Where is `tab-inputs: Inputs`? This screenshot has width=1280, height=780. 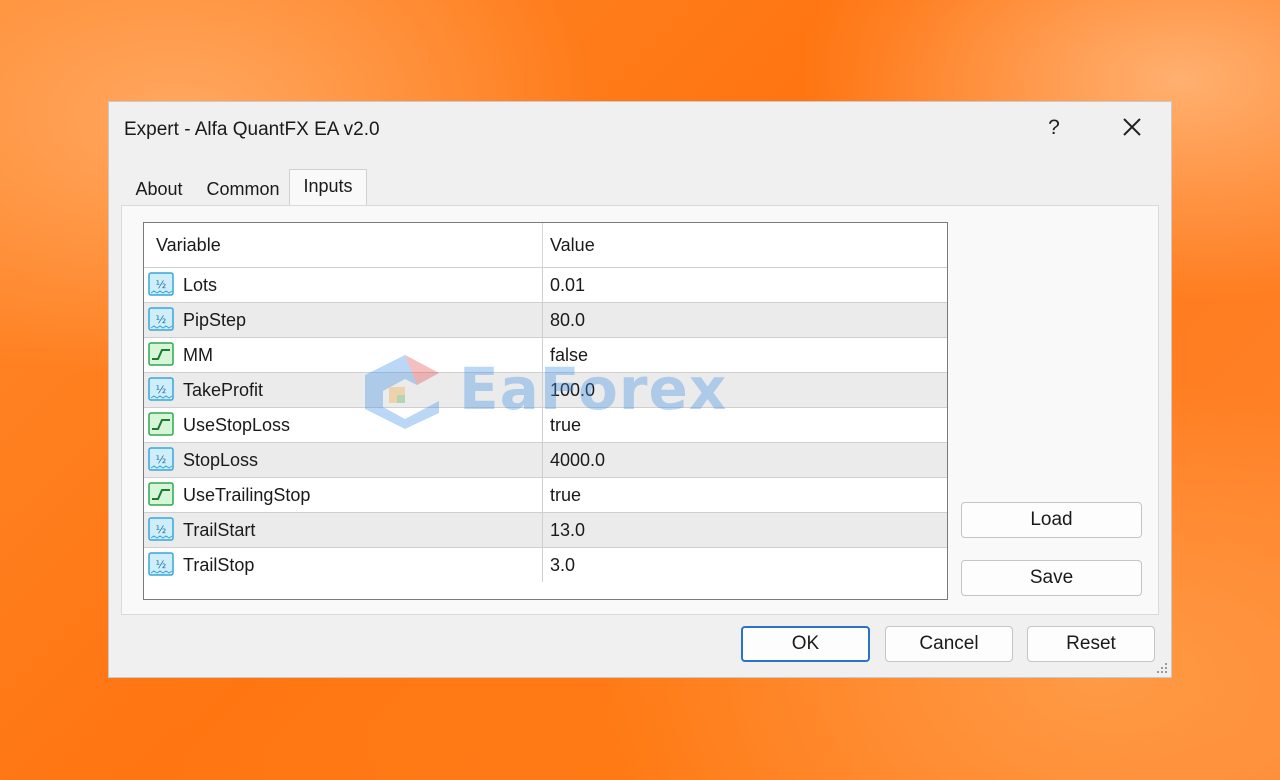
tab-inputs: Inputs is located at coordinates (328, 187).